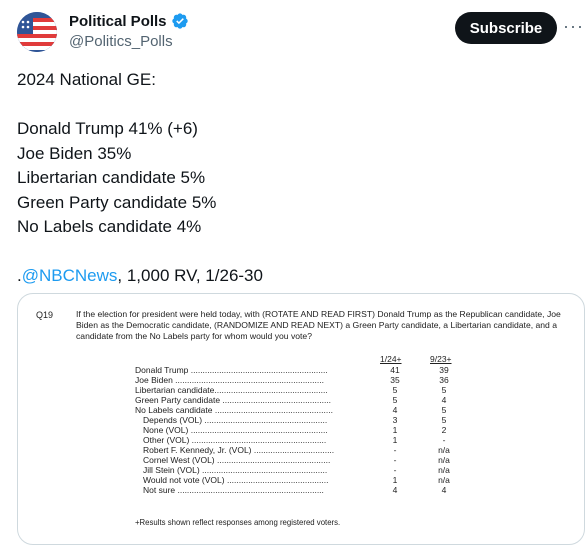 The image size is (585, 545). I want to click on tweet-line: Green Party candidate 5%, so click(117, 202).